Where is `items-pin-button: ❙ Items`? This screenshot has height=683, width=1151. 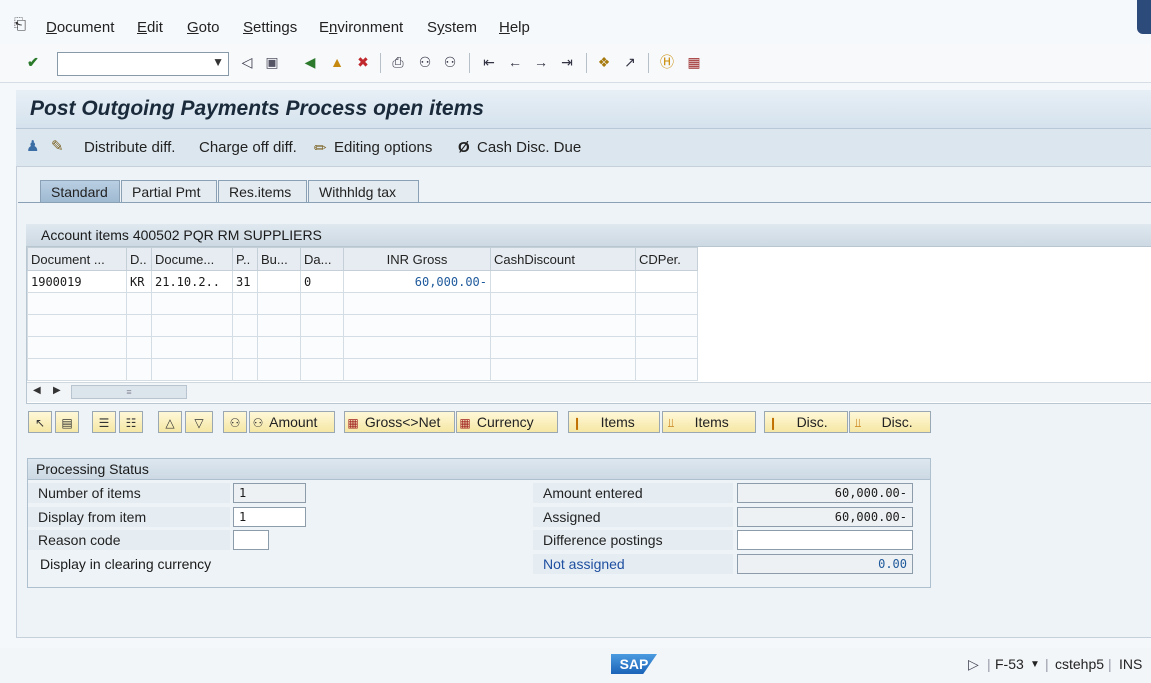 items-pin-button: ❙ Items is located at coordinates (614, 422).